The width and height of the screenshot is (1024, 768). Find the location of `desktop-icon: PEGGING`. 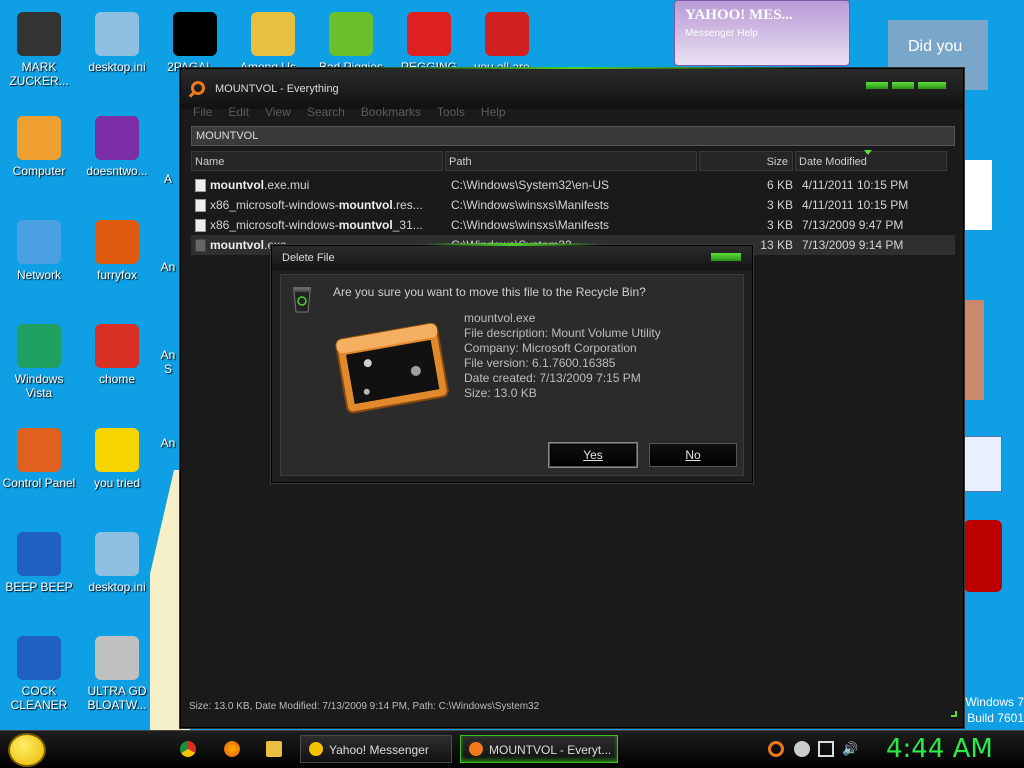

desktop-icon: PEGGING is located at coordinates (429, 43).